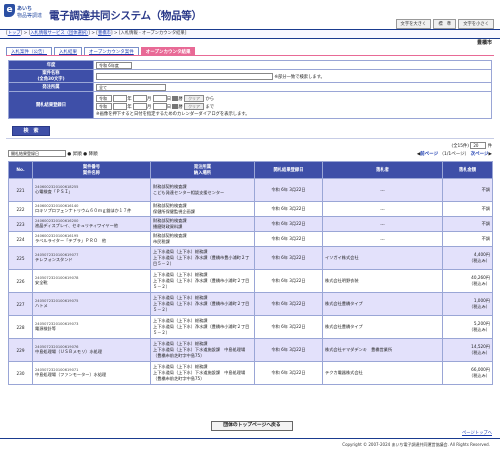  What do you see at coordinates (480, 154) in the screenshot?
I see `next-page-link: 次ページ` at bounding box center [480, 154].